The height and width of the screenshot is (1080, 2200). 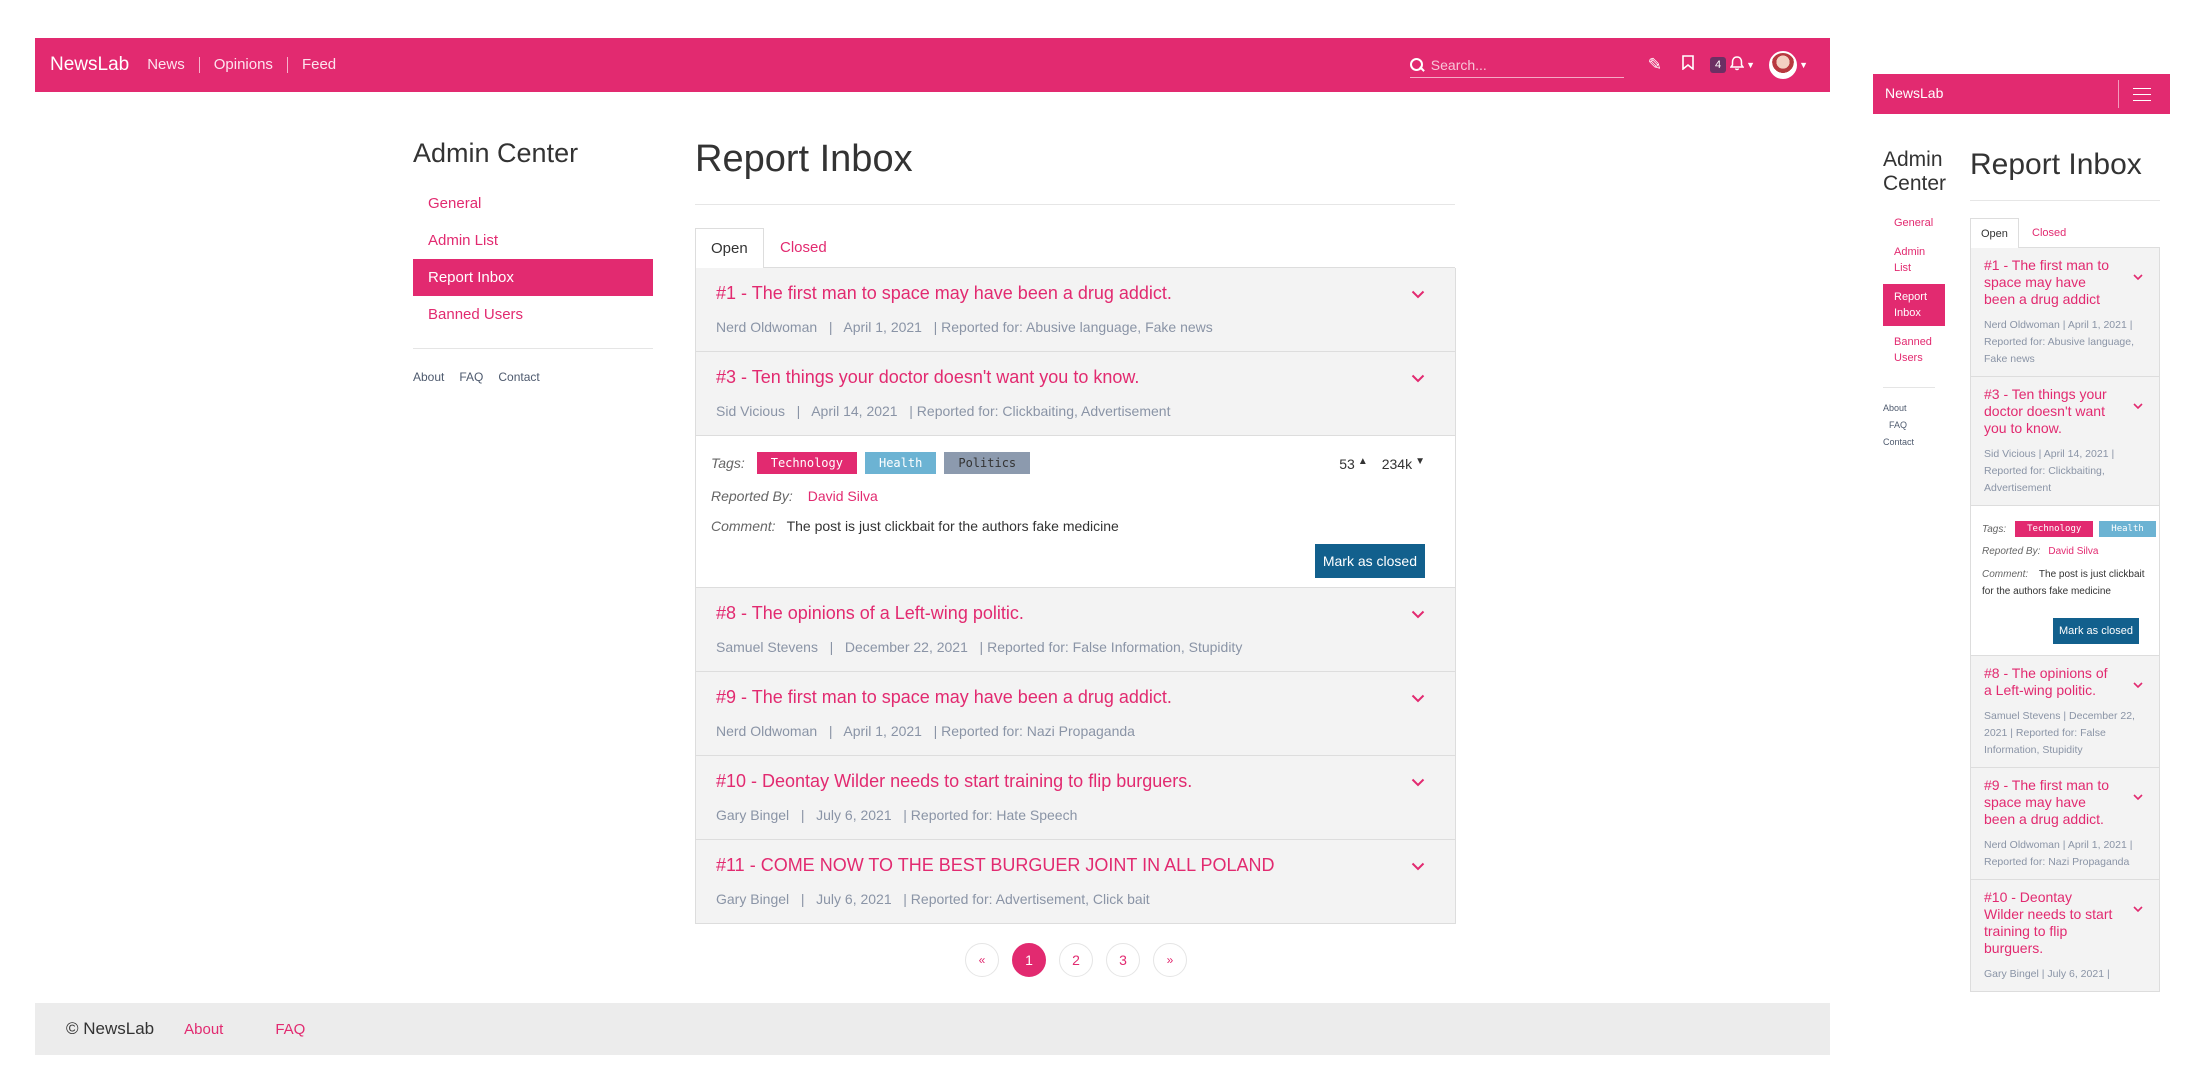 I want to click on edit-icon: ✎, so click(x=1655, y=65).